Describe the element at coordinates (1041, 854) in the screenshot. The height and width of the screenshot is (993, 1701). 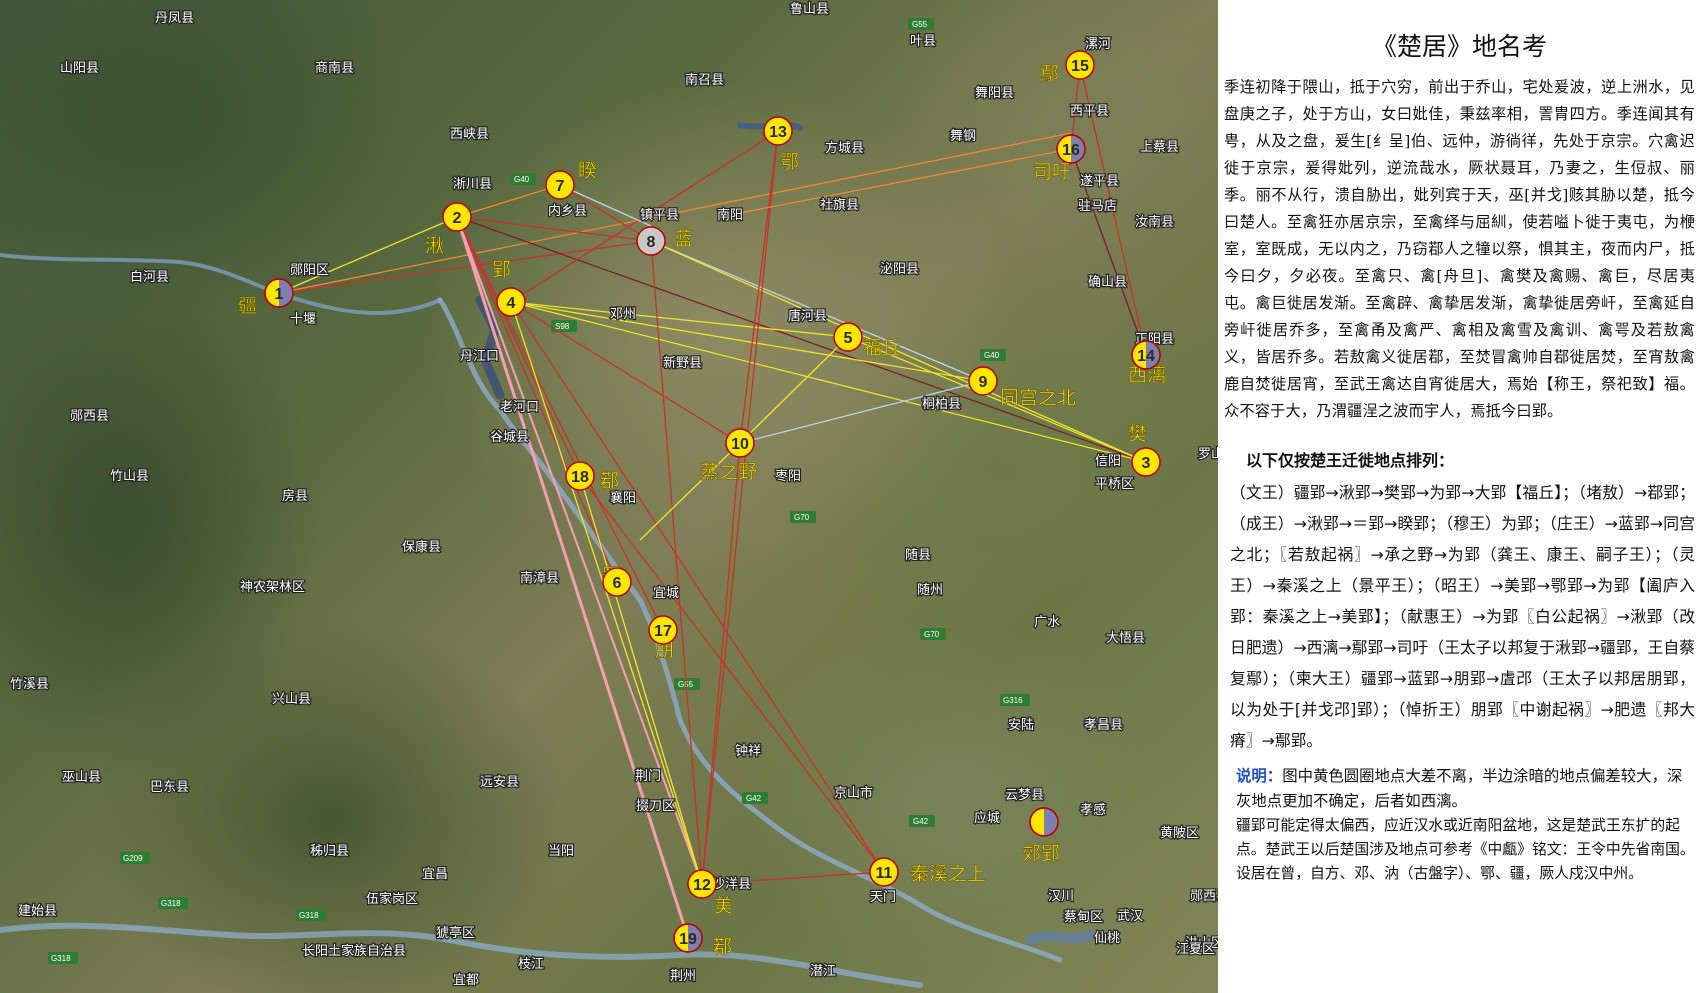
I see `site-label: 郊郢` at that location.